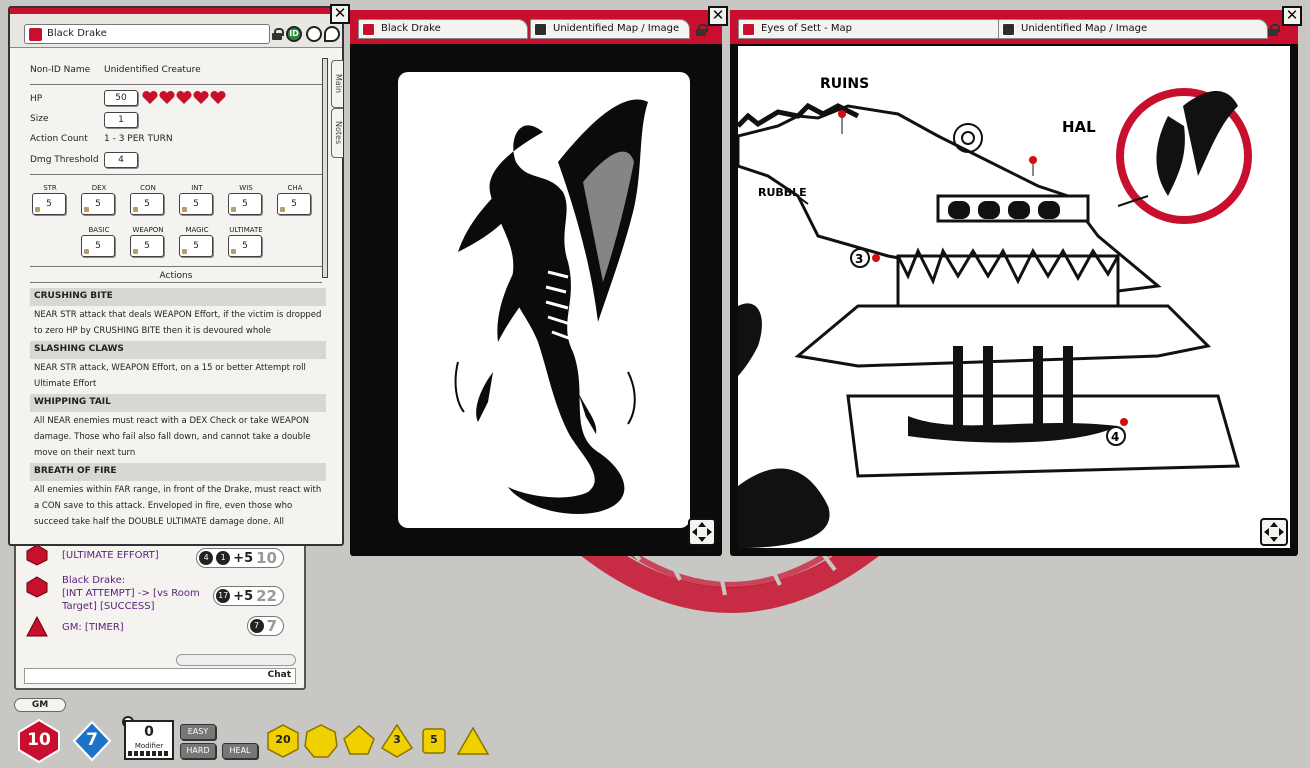  What do you see at coordinates (178, 472) in the screenshot?
I see `action-name: BREATH OF FIRE` at bounding box center [178, 472].